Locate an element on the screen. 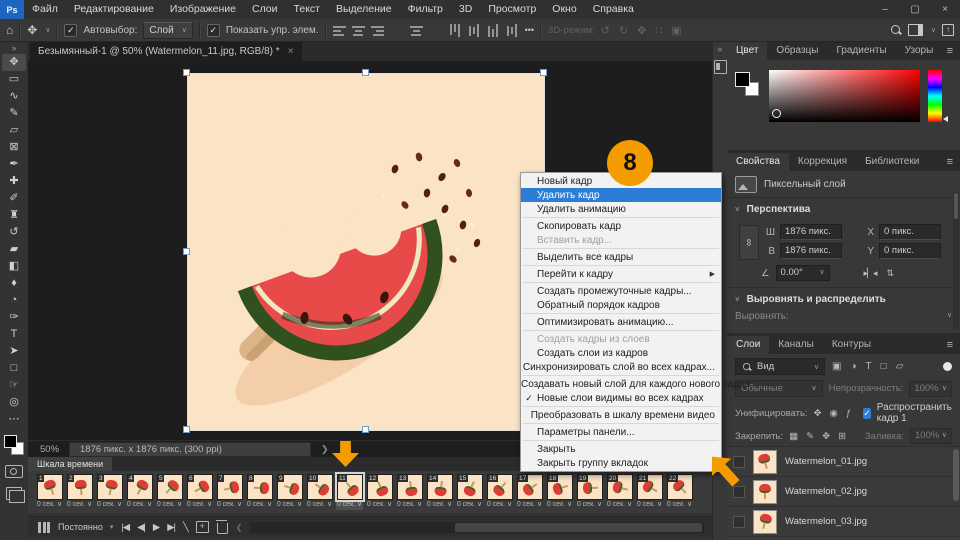 Image resolution: width=960 pixels, height=540 pixels. menu-image: Изображение is located at coordinates (203, 9).